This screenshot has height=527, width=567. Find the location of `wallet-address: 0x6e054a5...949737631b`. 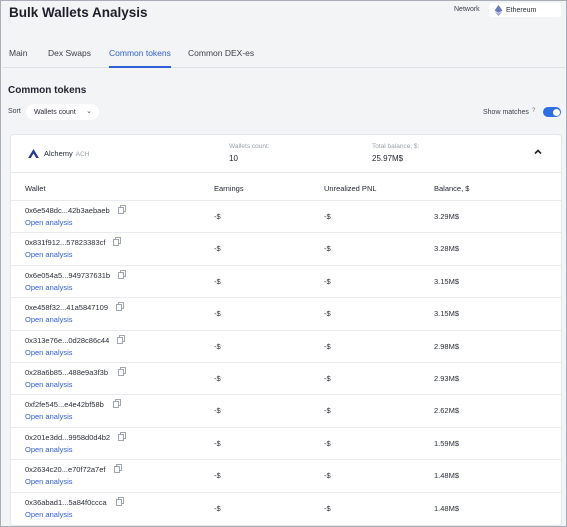

wallet-address: 0x6e054a5...949737631b is located at coordinates (68, 275).